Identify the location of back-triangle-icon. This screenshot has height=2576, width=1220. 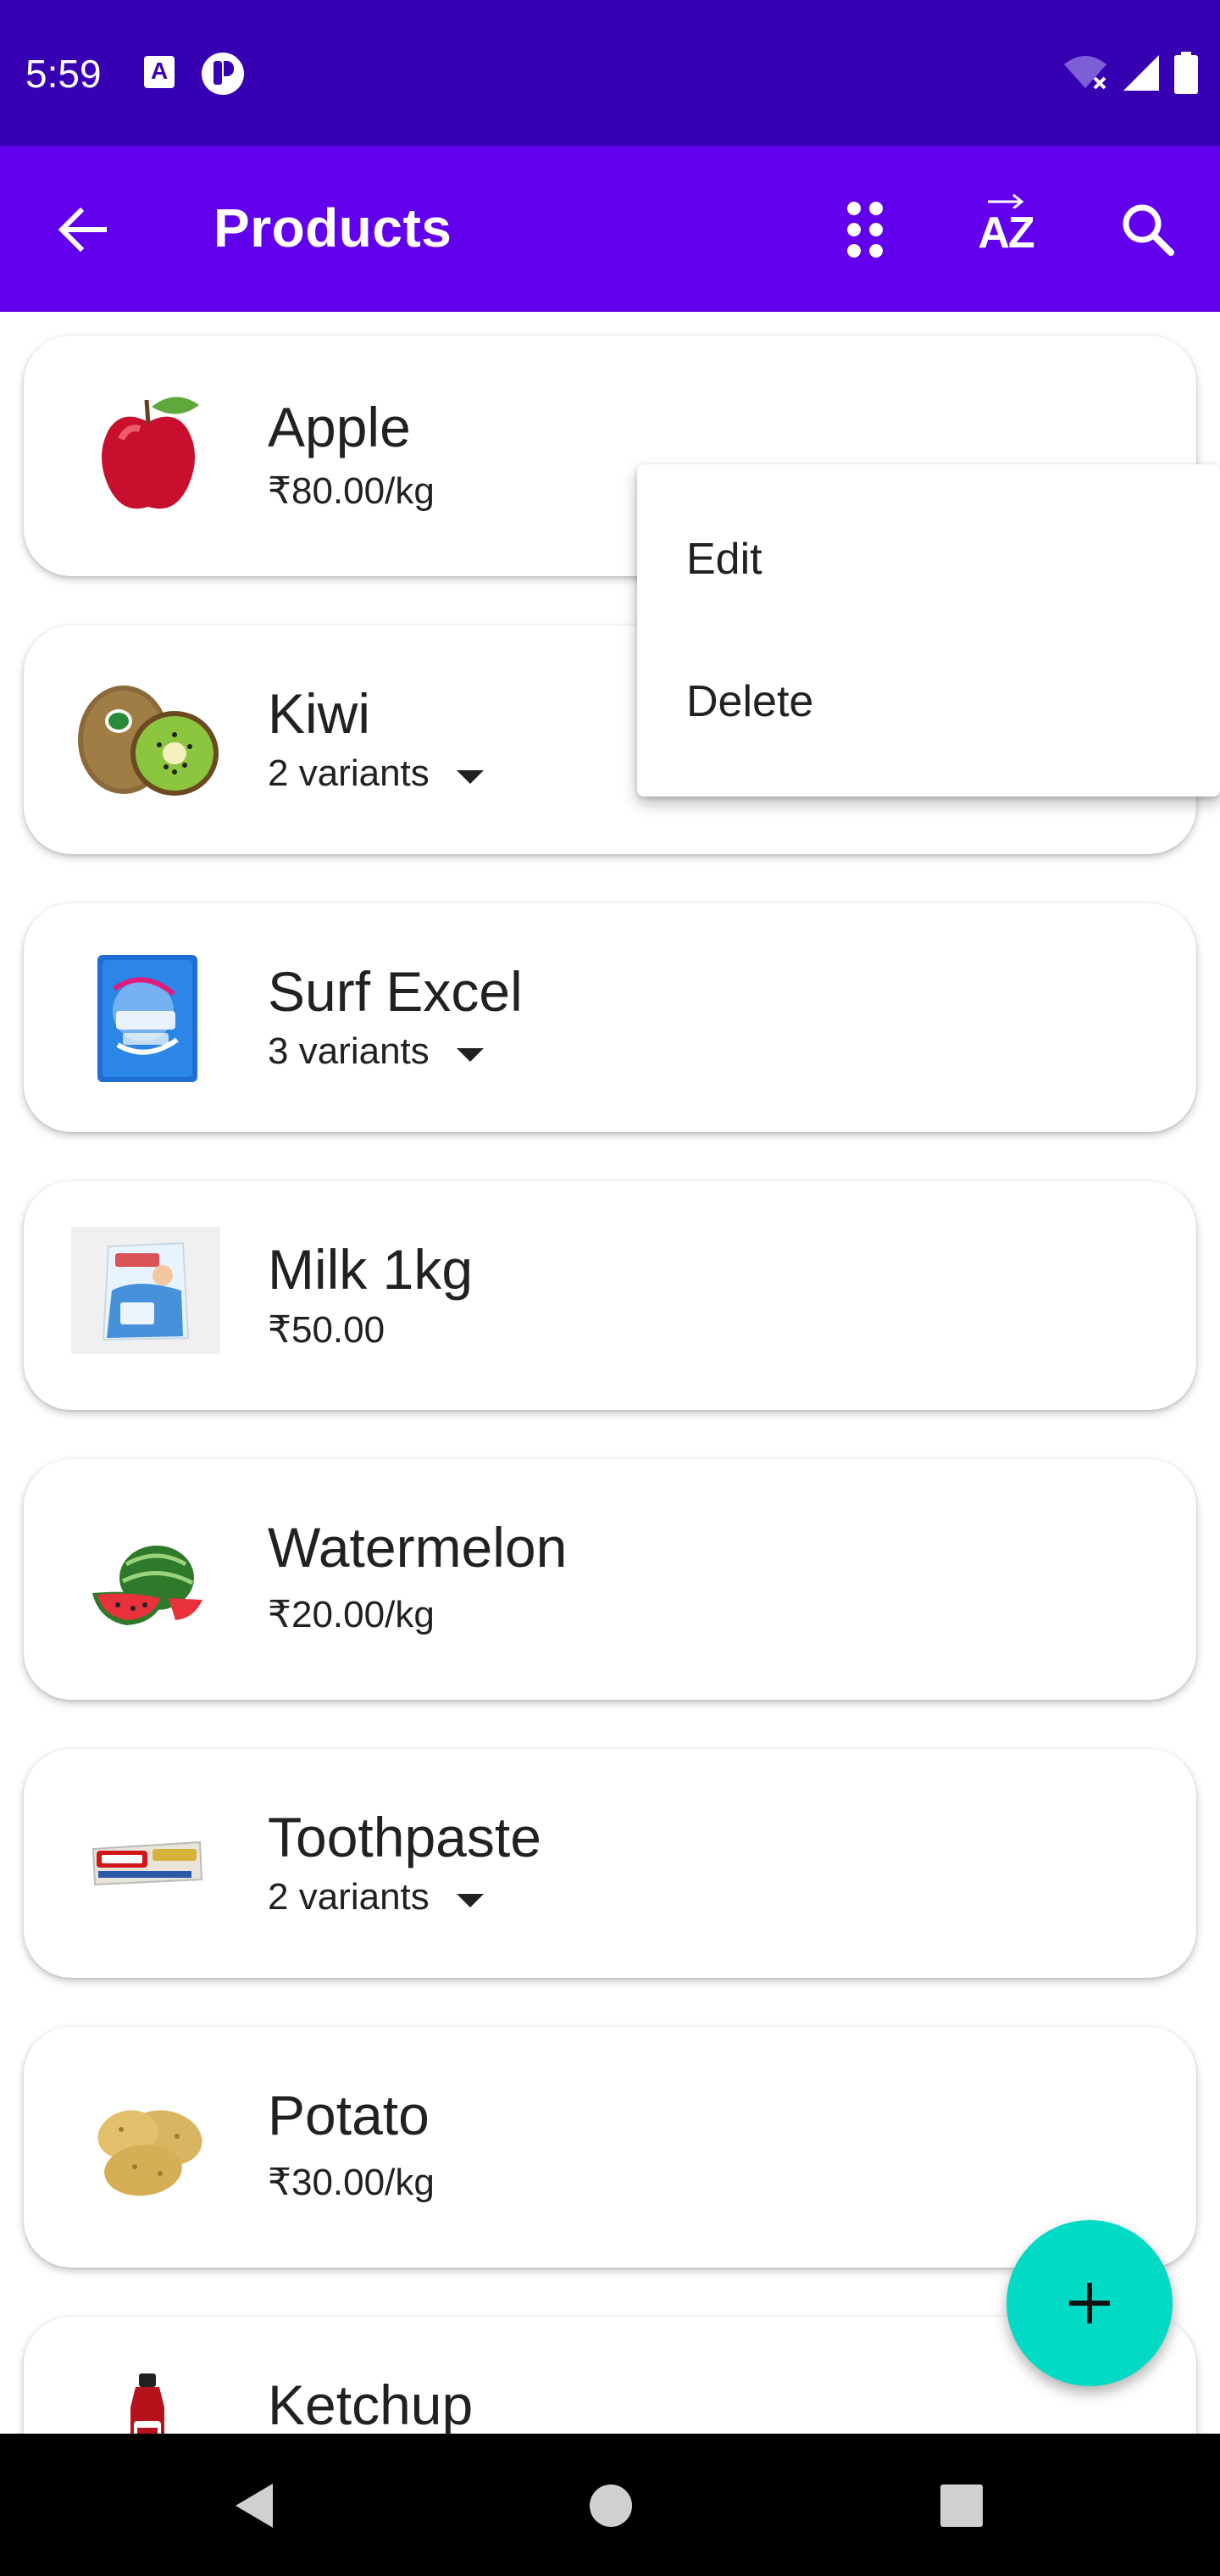
(253, 2506).